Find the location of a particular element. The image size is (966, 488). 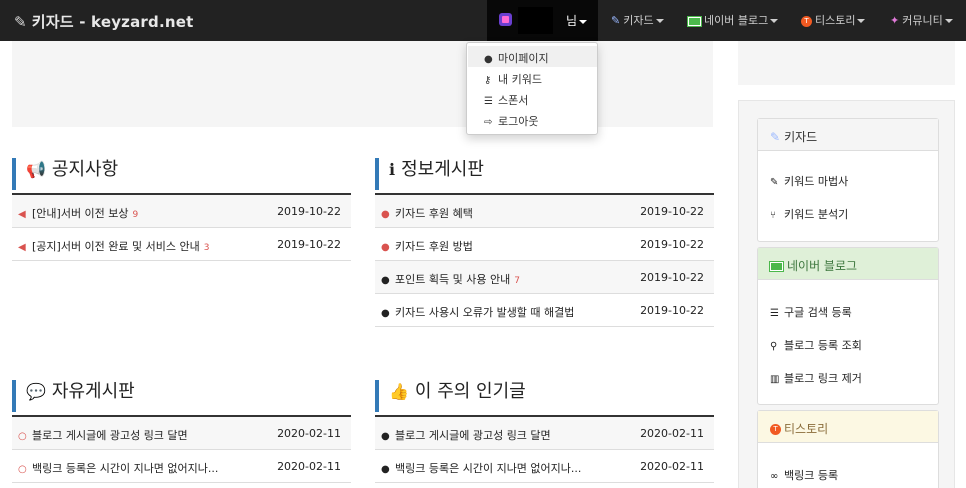

comment-icon: ○ is located at coordinates (22, 436).